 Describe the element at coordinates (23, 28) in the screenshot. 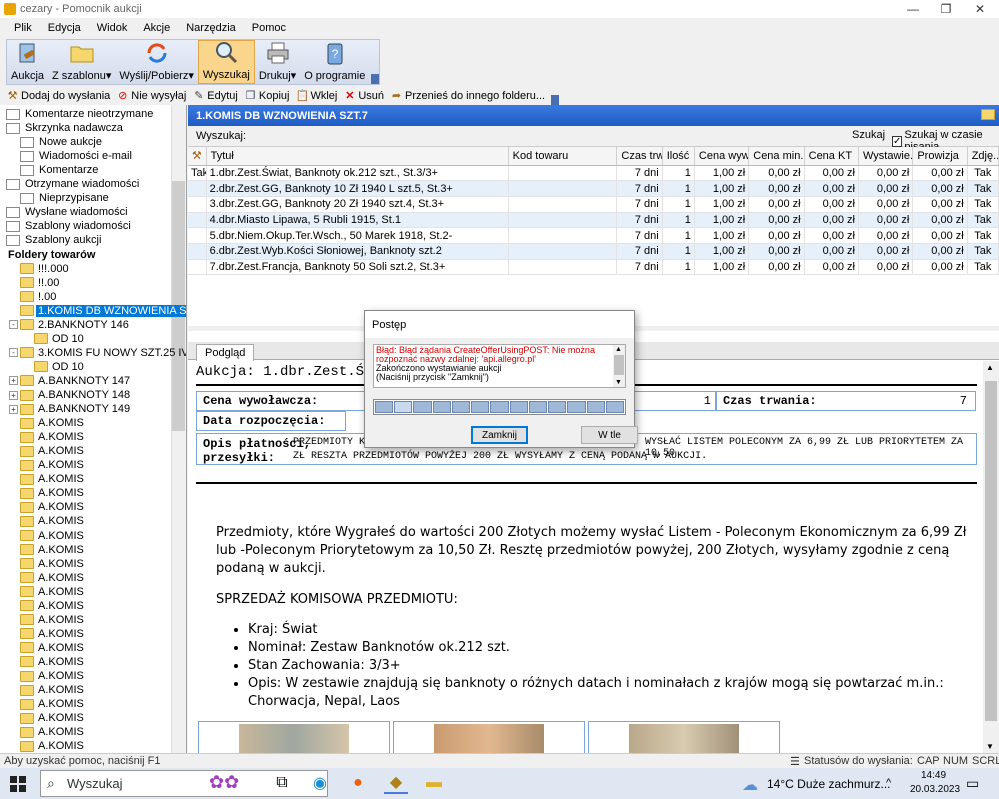

I see `menu-plik: Plik` at that location.